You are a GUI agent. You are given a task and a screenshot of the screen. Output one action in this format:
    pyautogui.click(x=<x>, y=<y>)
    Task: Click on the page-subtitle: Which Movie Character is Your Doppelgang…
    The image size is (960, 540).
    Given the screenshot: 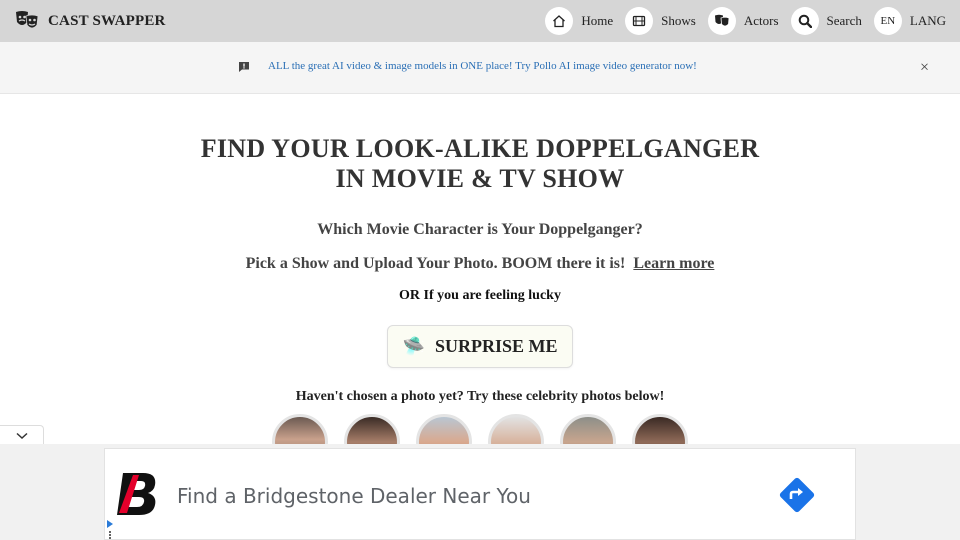 What is the action you would take?
    pyautogui.click(x=480, y=229)
    